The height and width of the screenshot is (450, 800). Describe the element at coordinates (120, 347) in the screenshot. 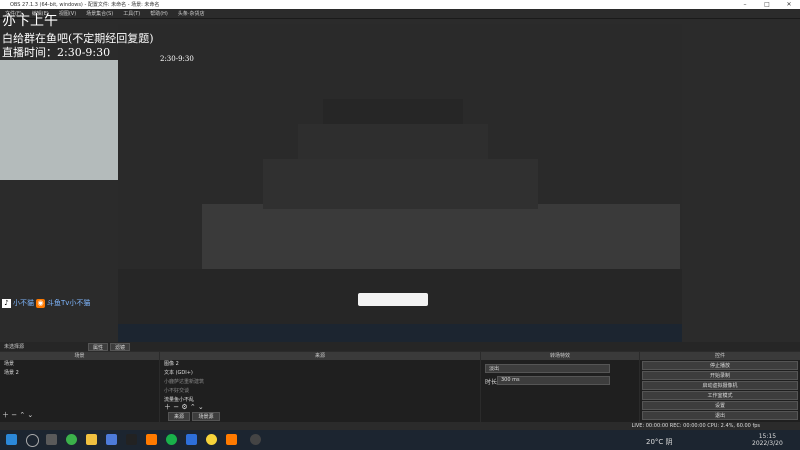

I see `filters-button: 滤镜` at that location.